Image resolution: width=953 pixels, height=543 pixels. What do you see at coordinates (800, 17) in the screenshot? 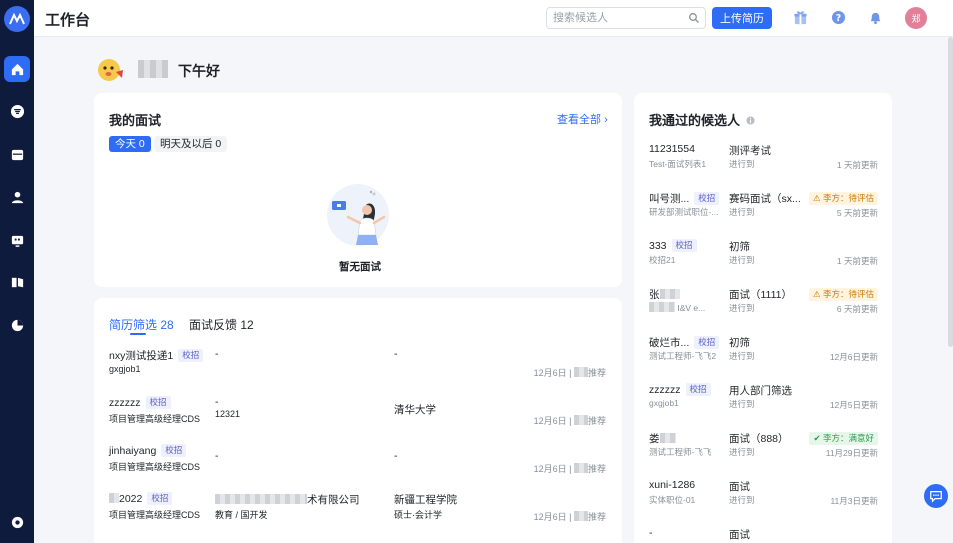
I see `gift-icon` at bounding box center [800, 17].